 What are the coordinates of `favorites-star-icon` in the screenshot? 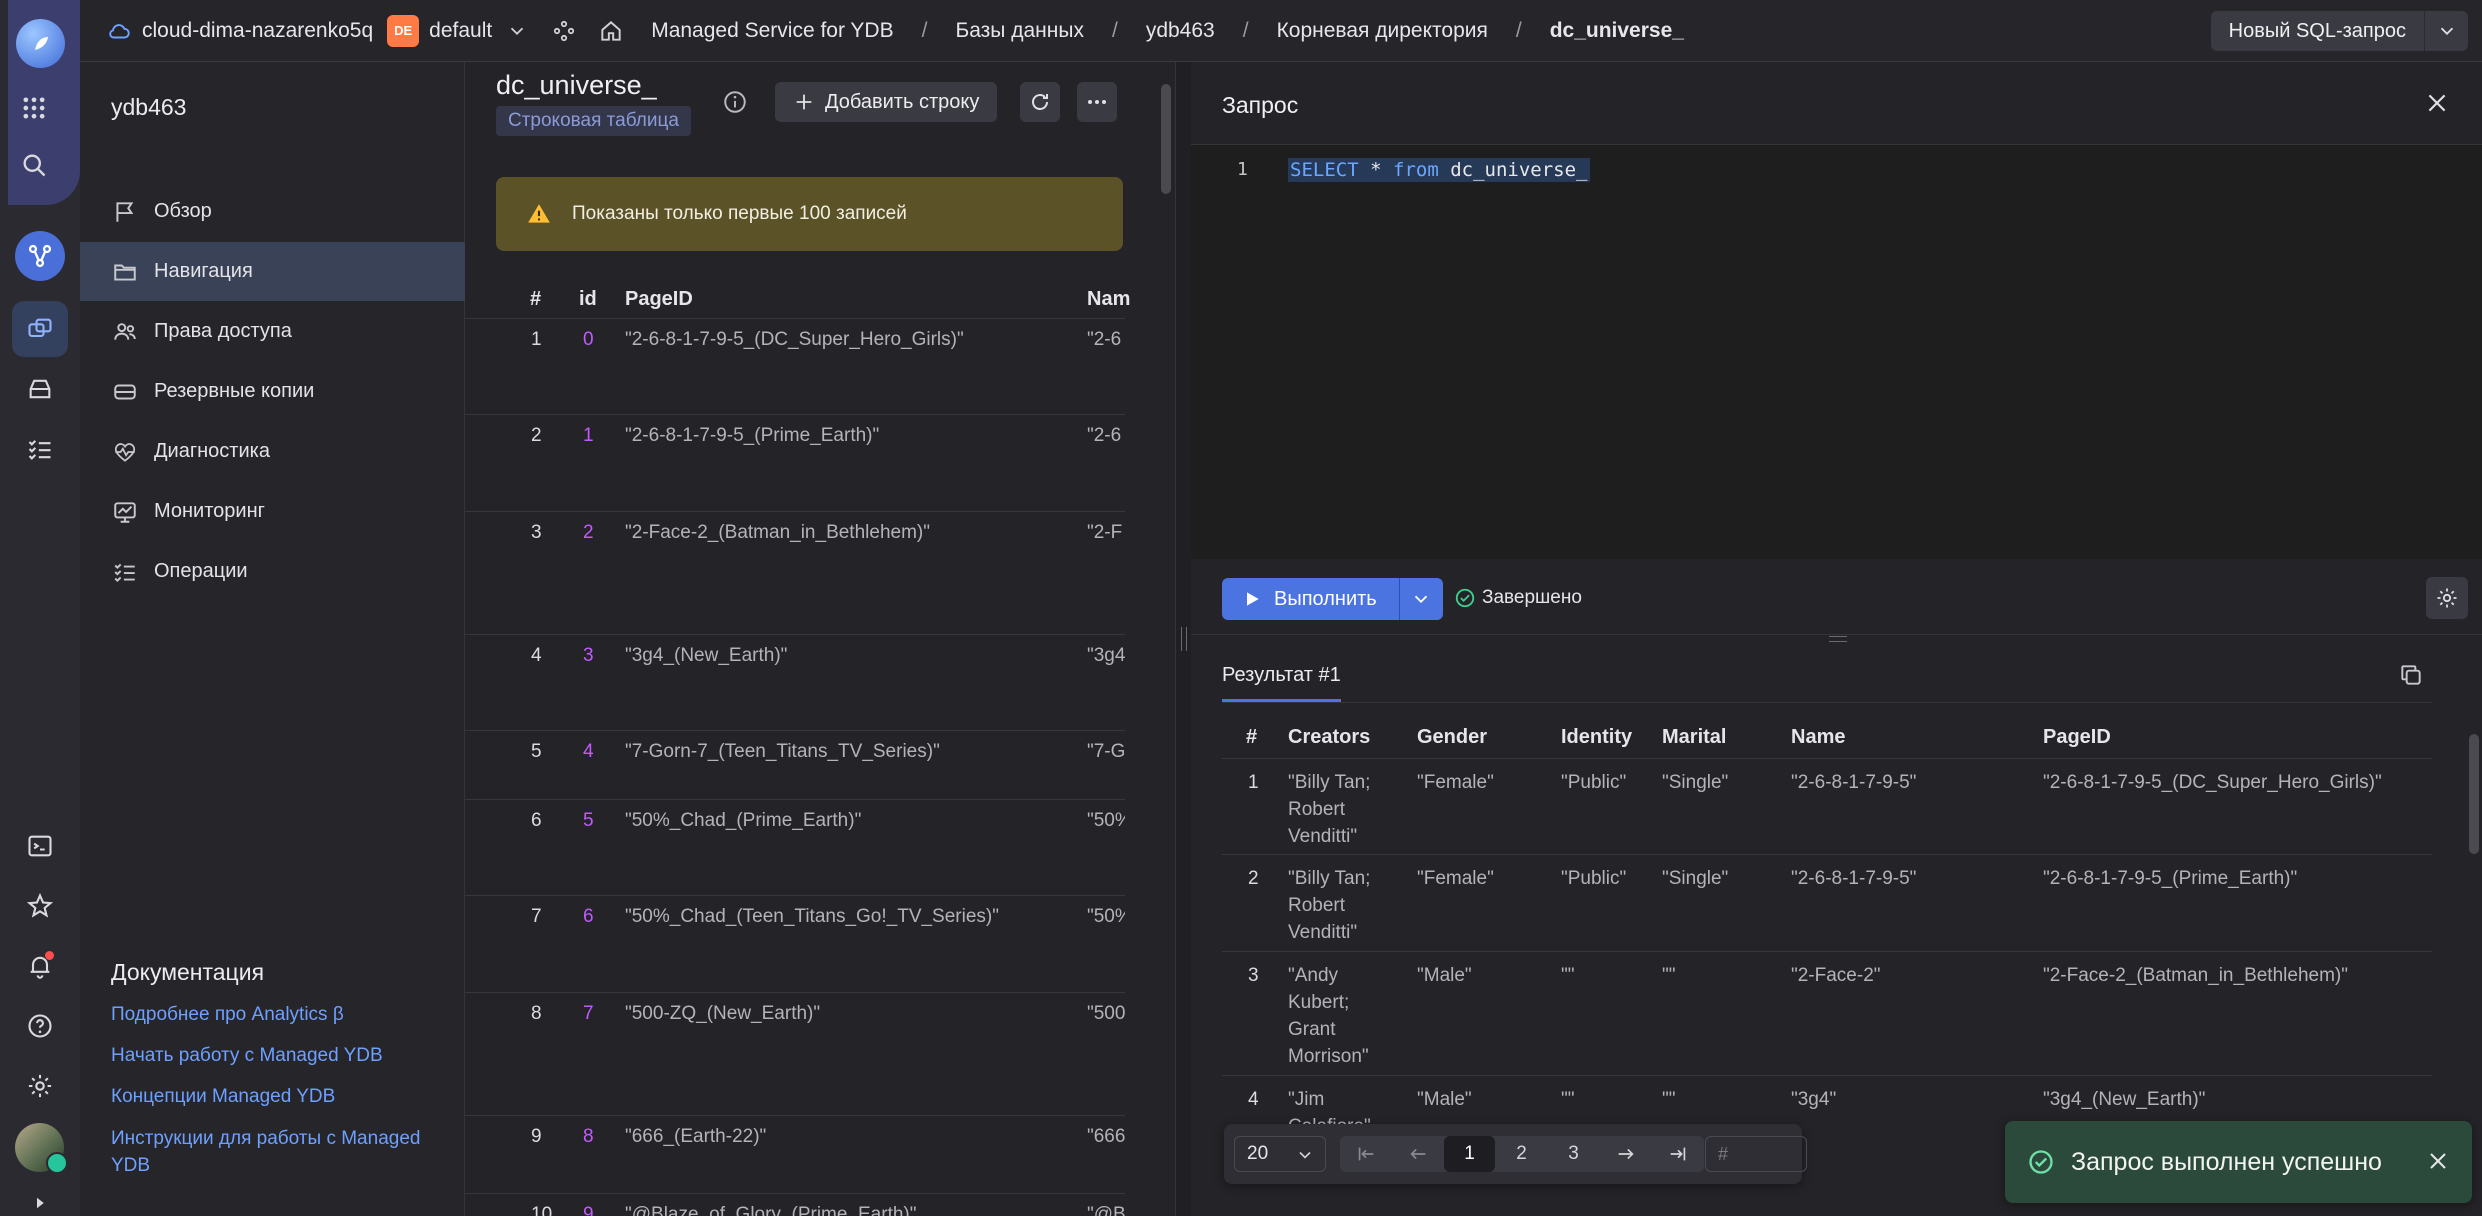 It's located at (40, 906).